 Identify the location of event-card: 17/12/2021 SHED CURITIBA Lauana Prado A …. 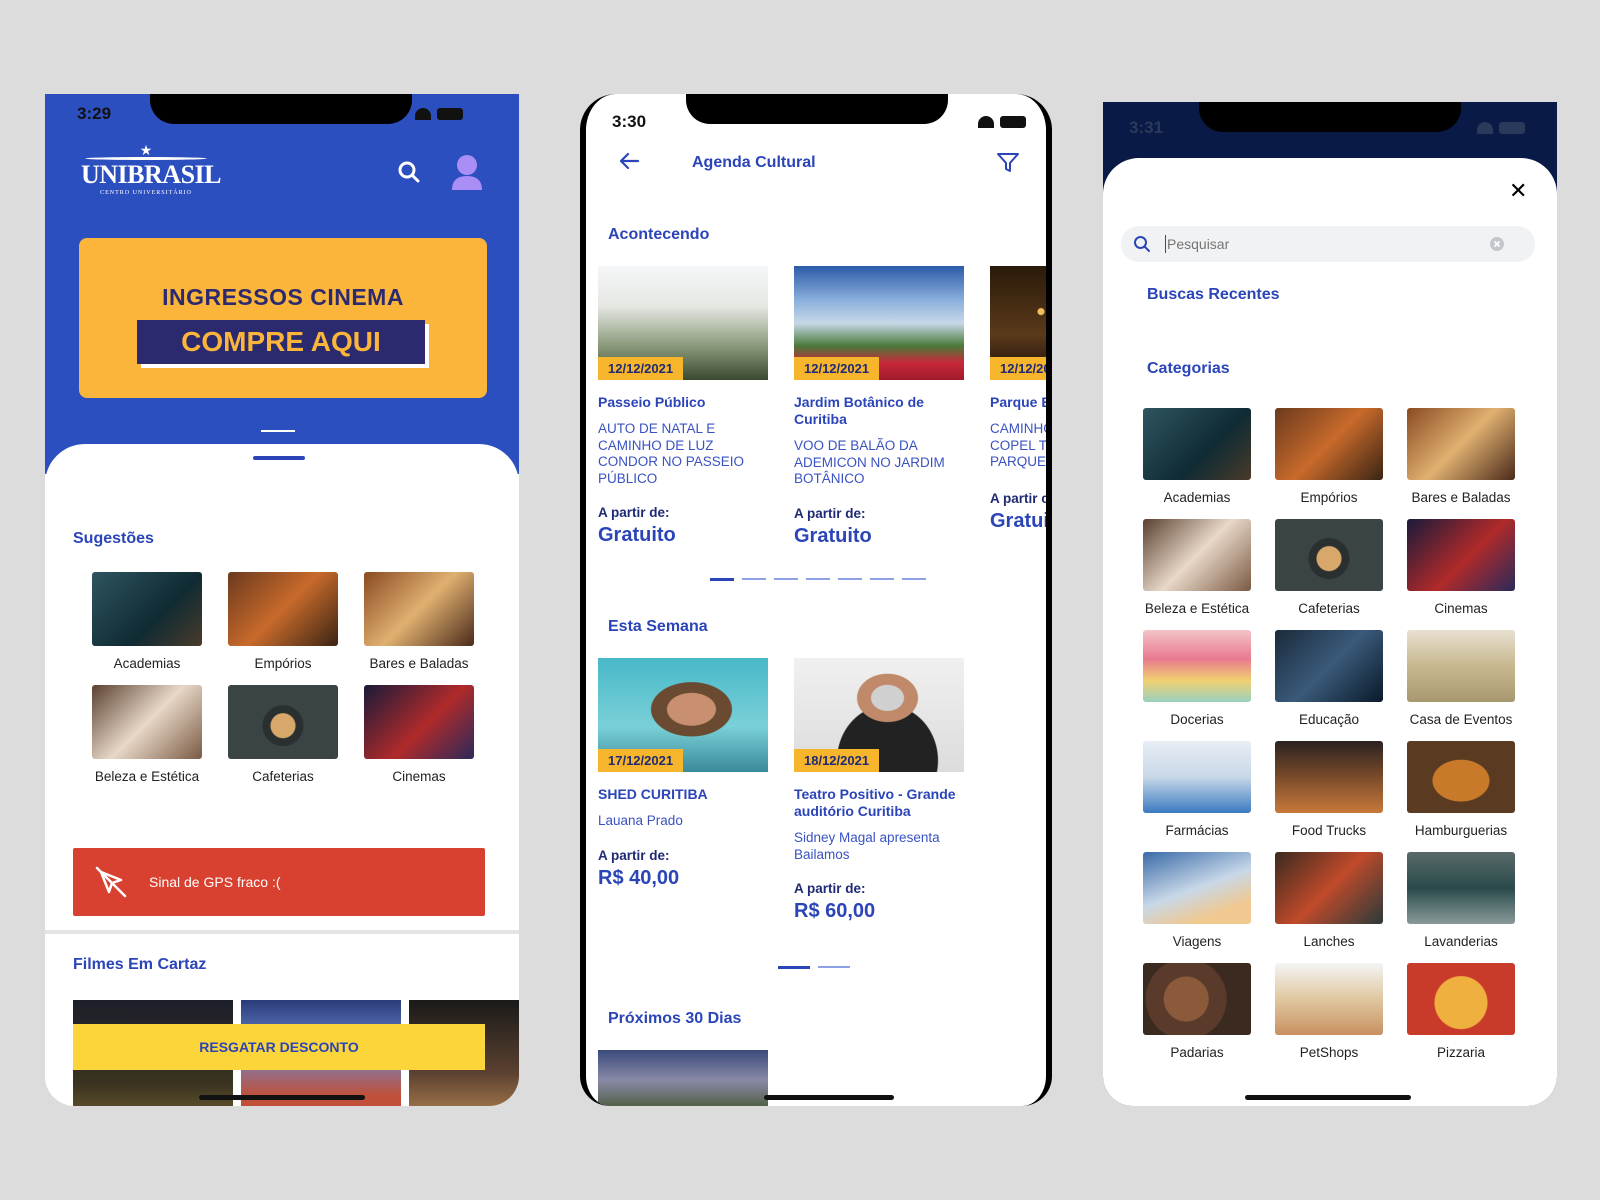
(683, 774).